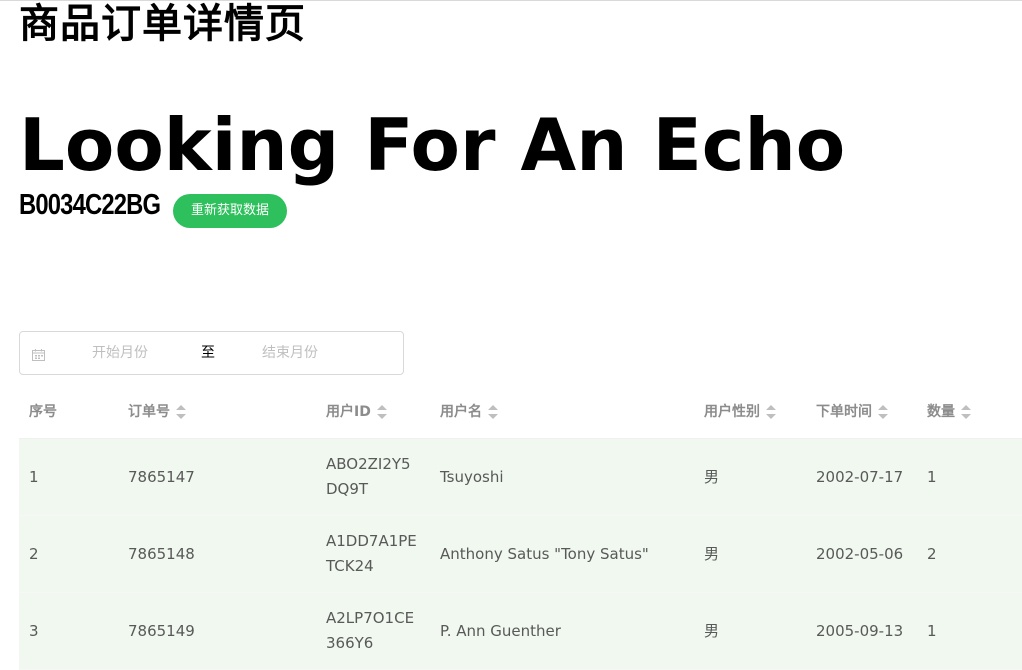  What do you see at coordinates (38, 353) in the screenshot?
I see `calendar-icon` at bounding box center [38, 353].